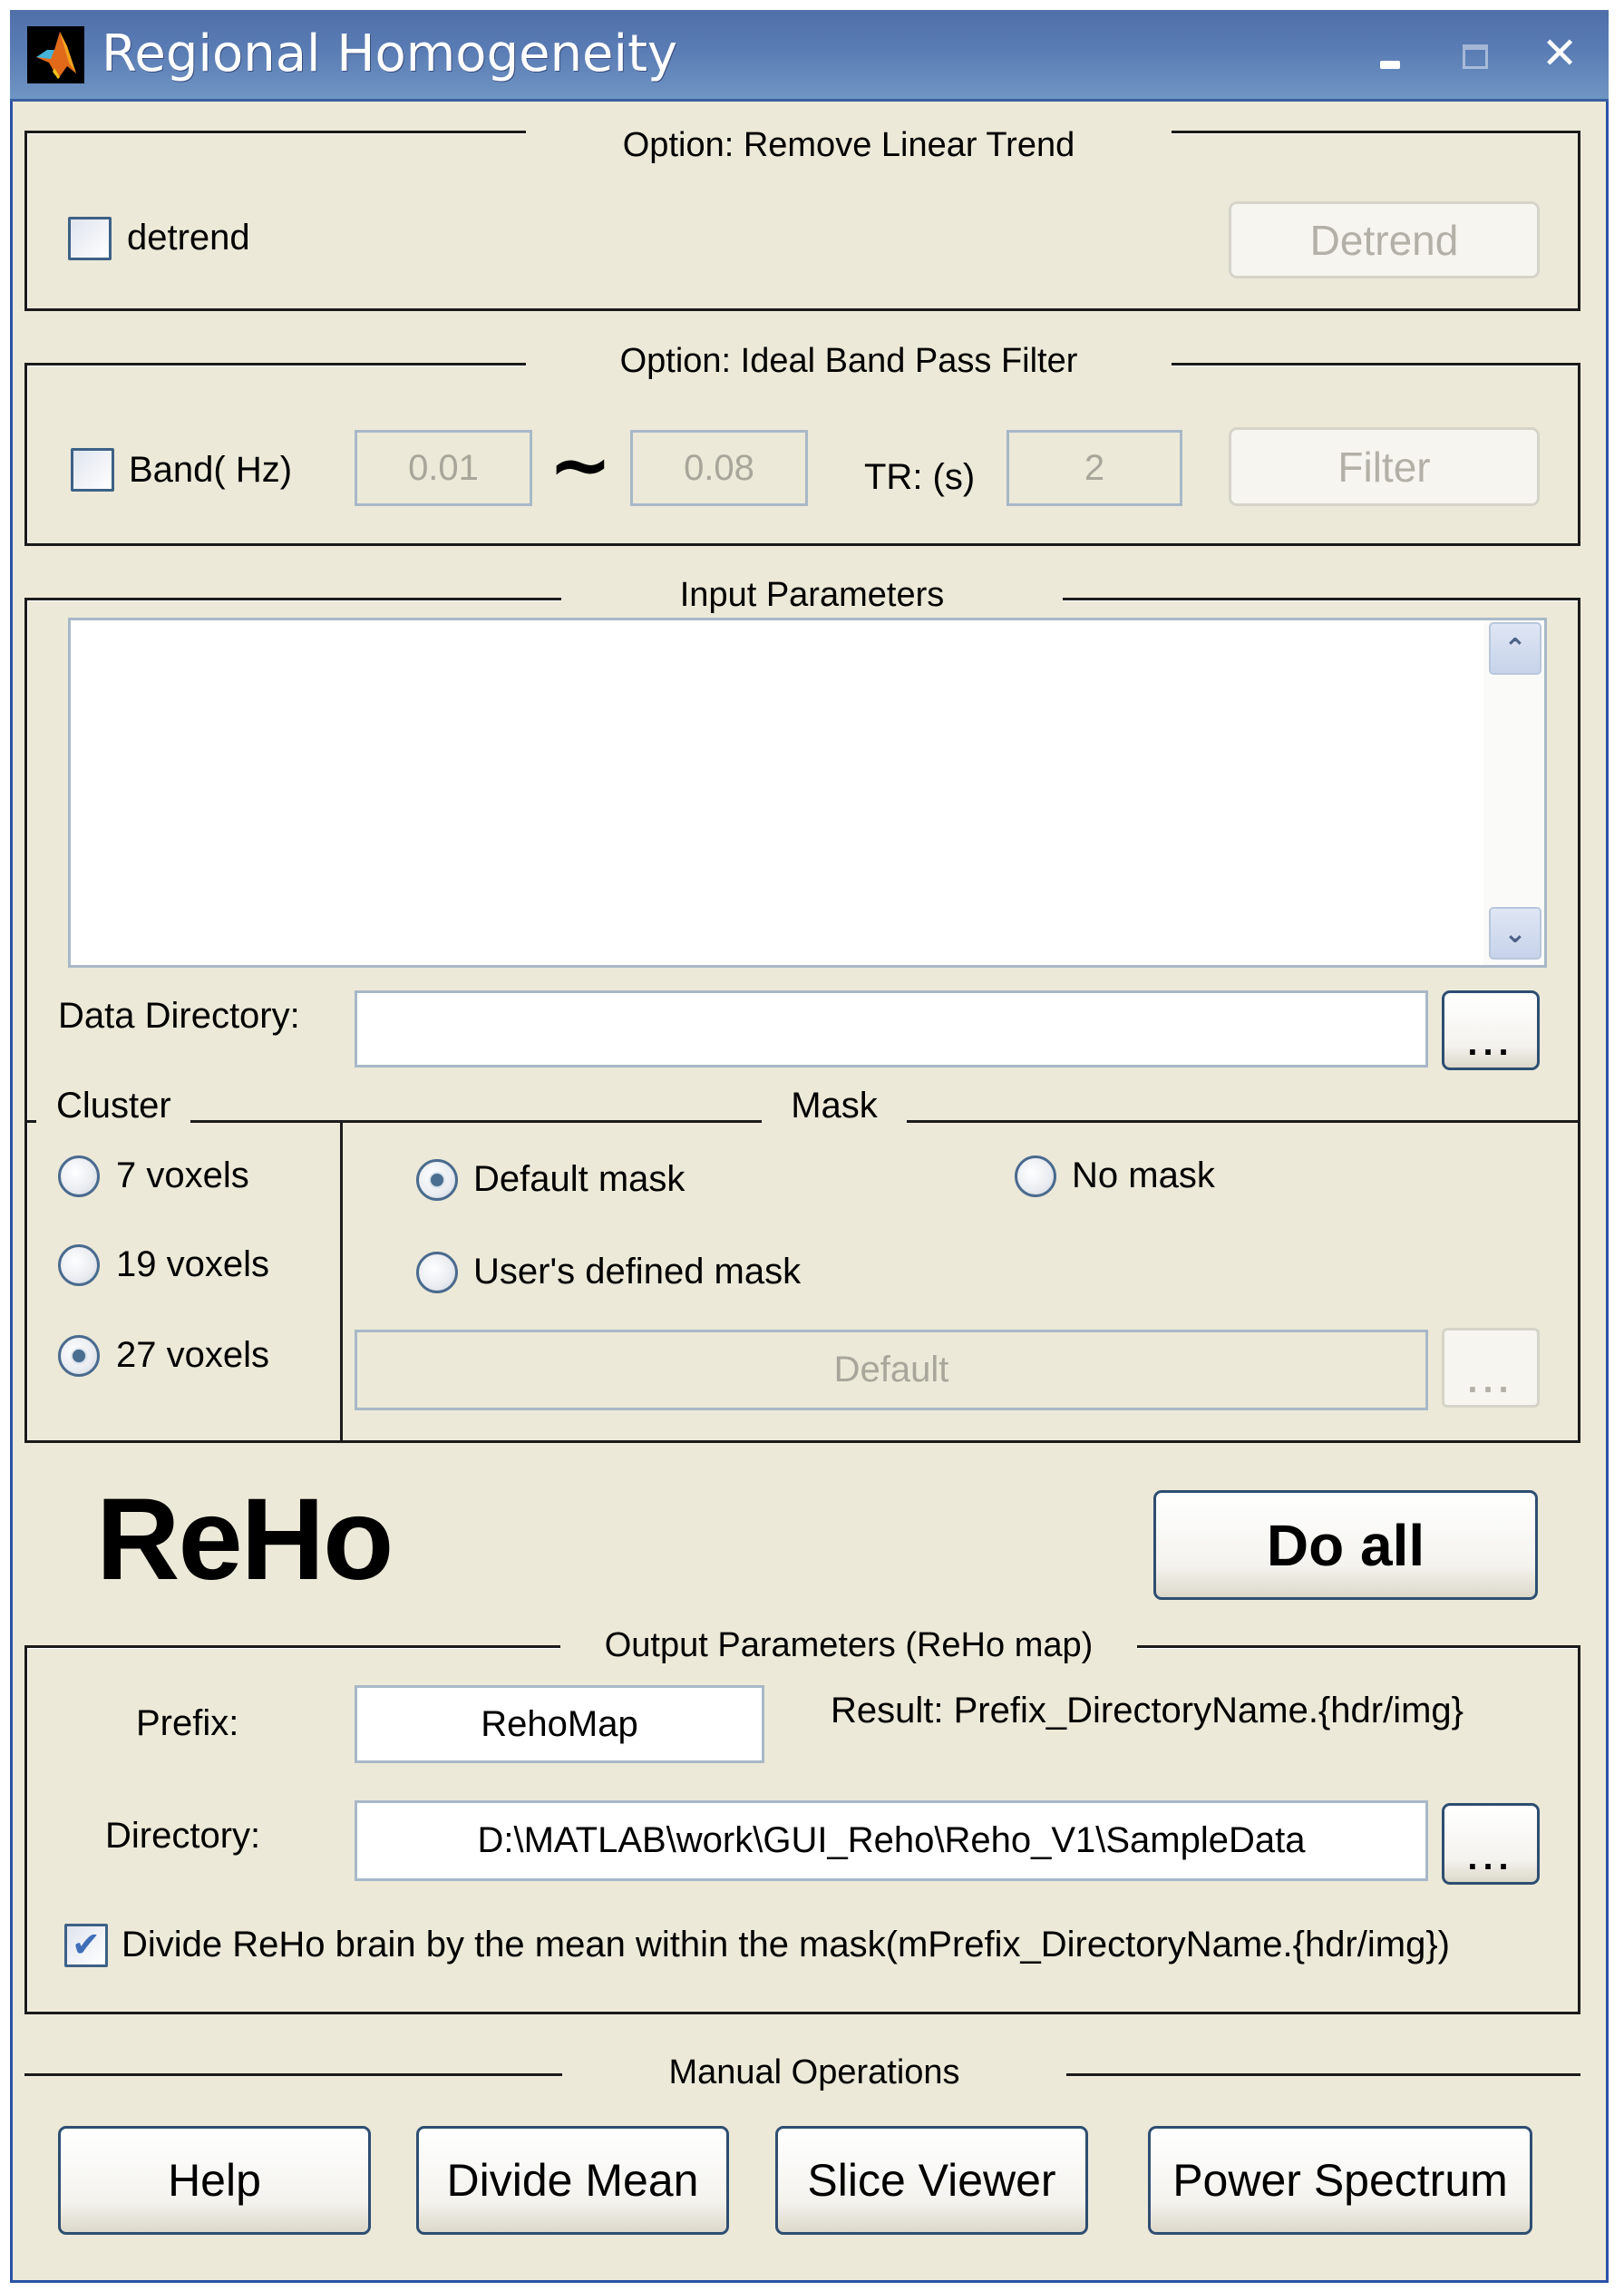  I want to click on band-checkbox, so click(92, 470).